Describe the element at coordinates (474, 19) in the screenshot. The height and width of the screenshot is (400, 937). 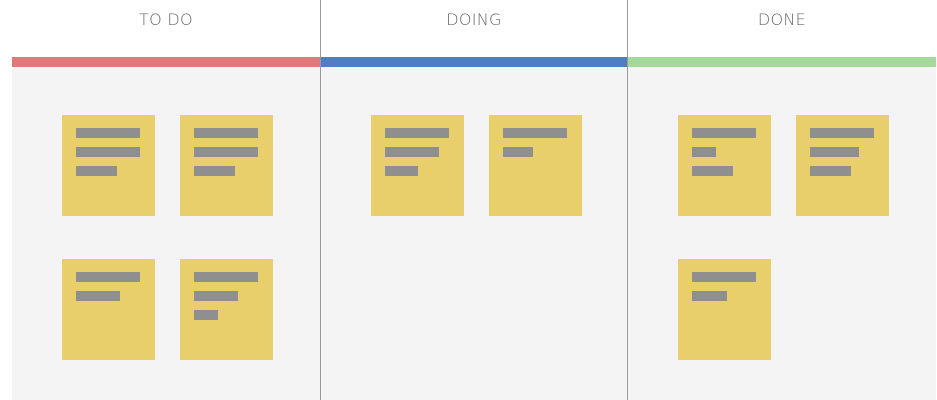
I see `column-title: DOING` at that location.